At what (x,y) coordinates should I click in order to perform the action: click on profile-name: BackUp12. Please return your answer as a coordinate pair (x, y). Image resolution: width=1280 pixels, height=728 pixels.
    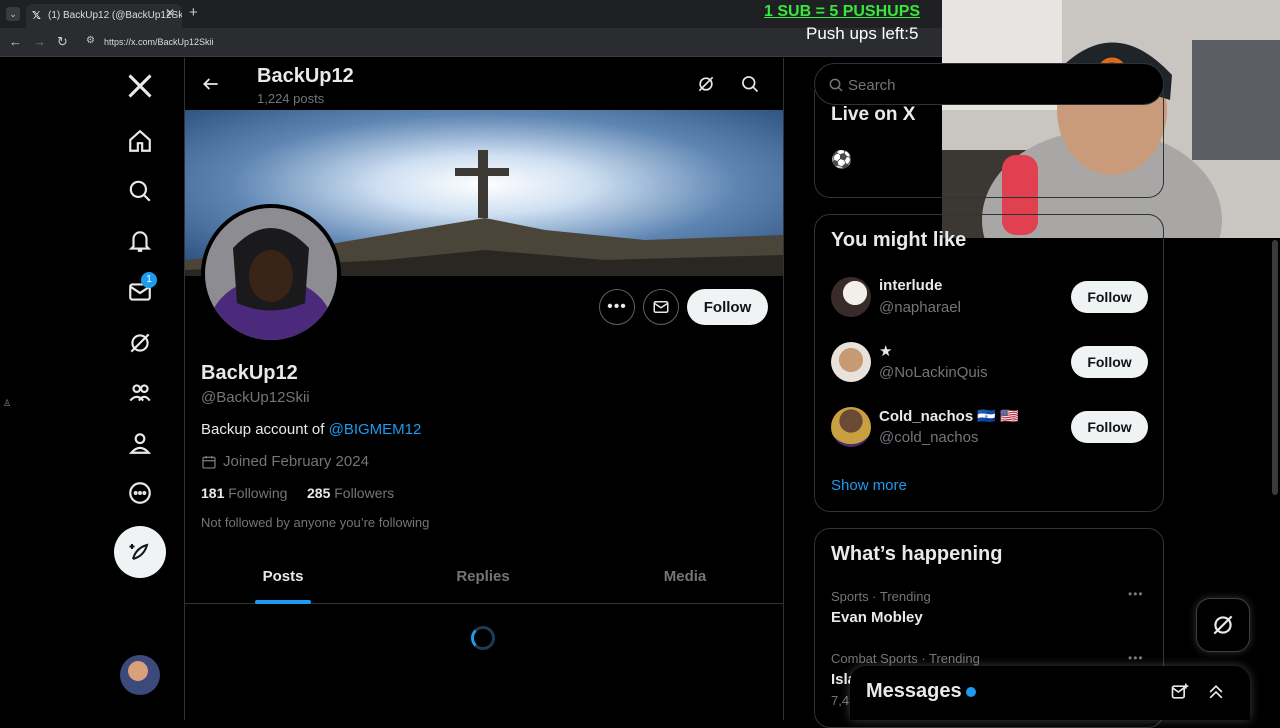
    Looking at the image, I should click on (249, 373).